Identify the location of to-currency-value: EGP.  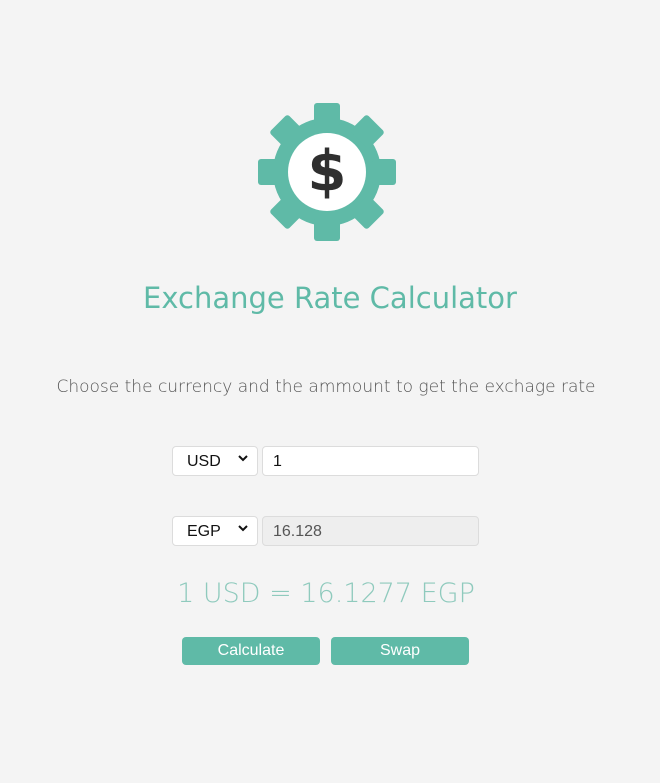
(204, 531).